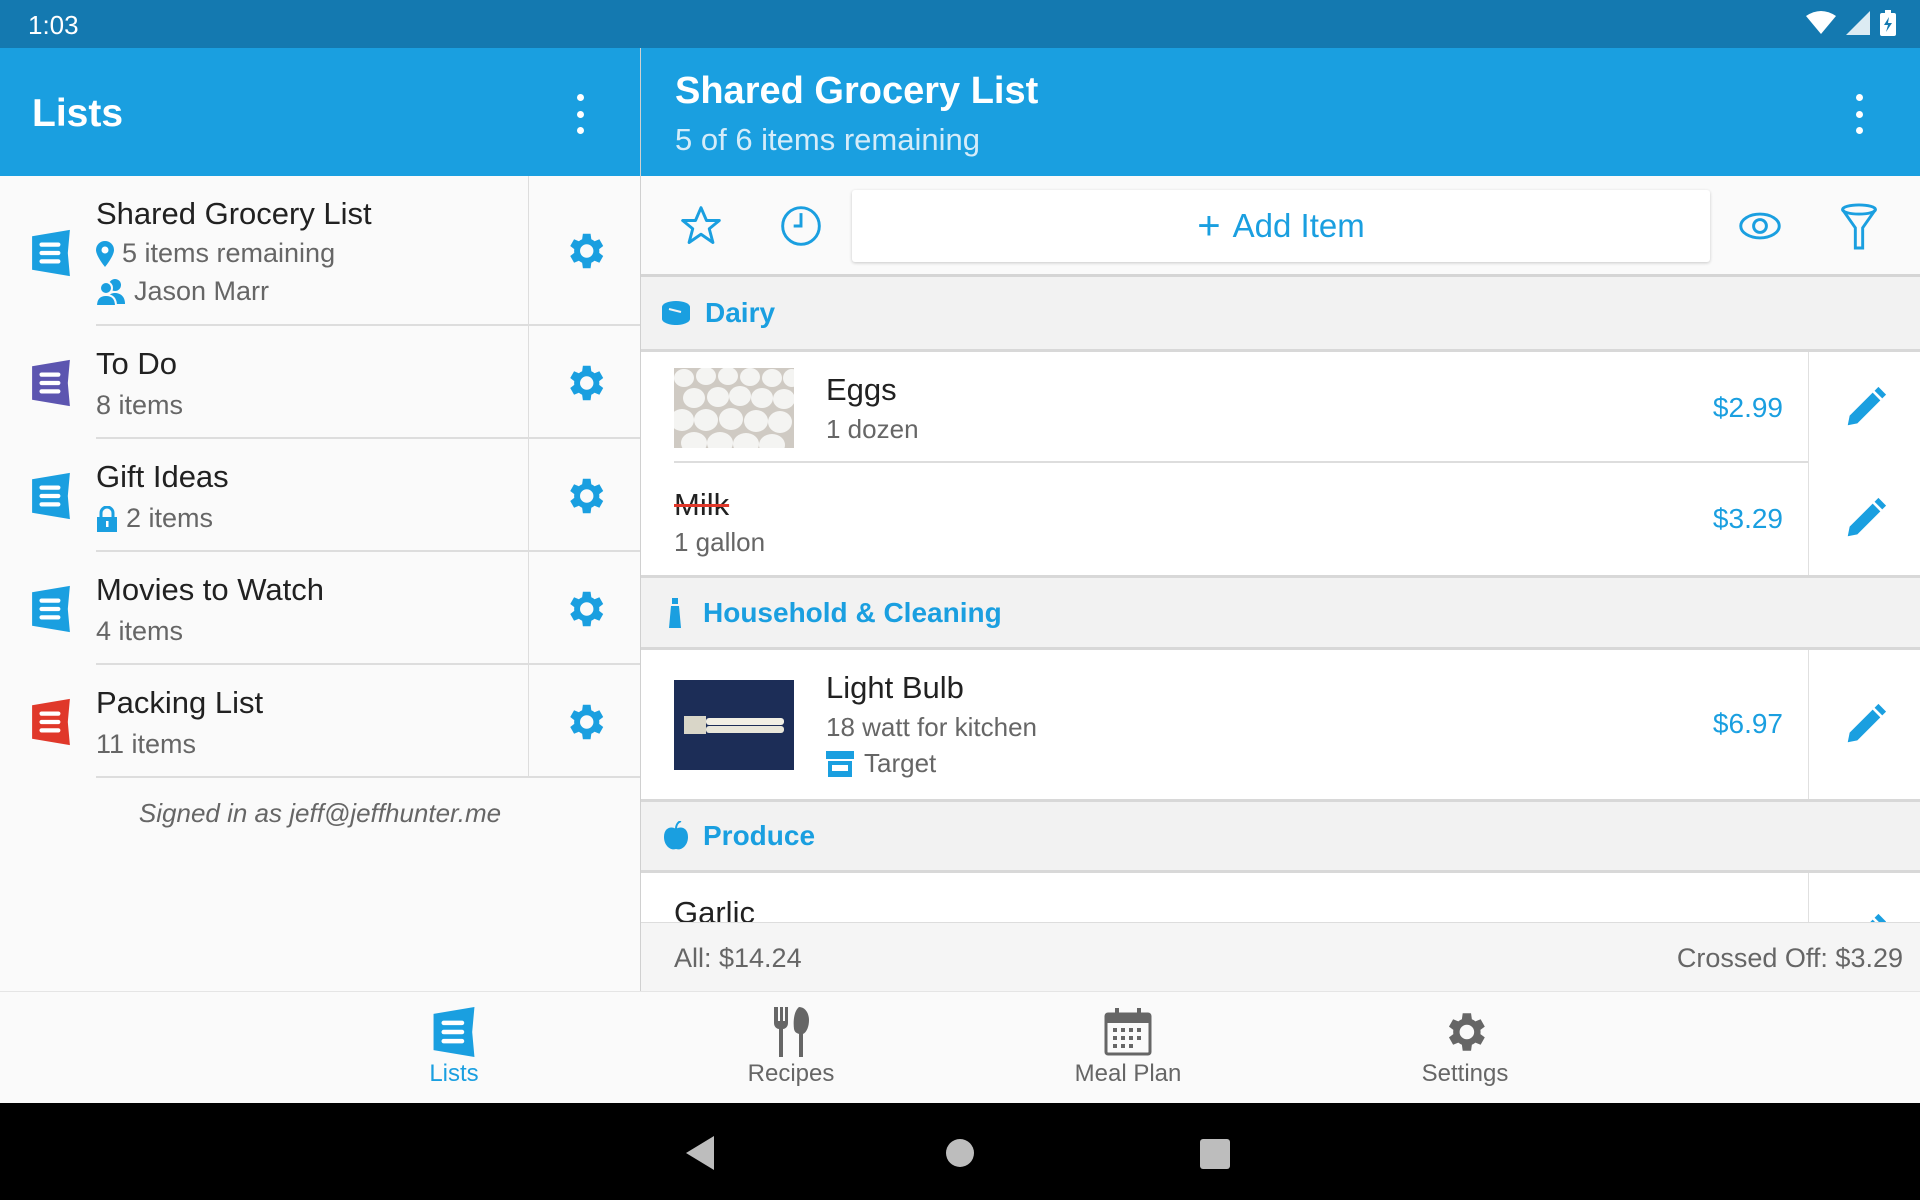 The height and width of the screenshot is (1200, 1920). I want to click on dairy-icon, so click(676, 313).